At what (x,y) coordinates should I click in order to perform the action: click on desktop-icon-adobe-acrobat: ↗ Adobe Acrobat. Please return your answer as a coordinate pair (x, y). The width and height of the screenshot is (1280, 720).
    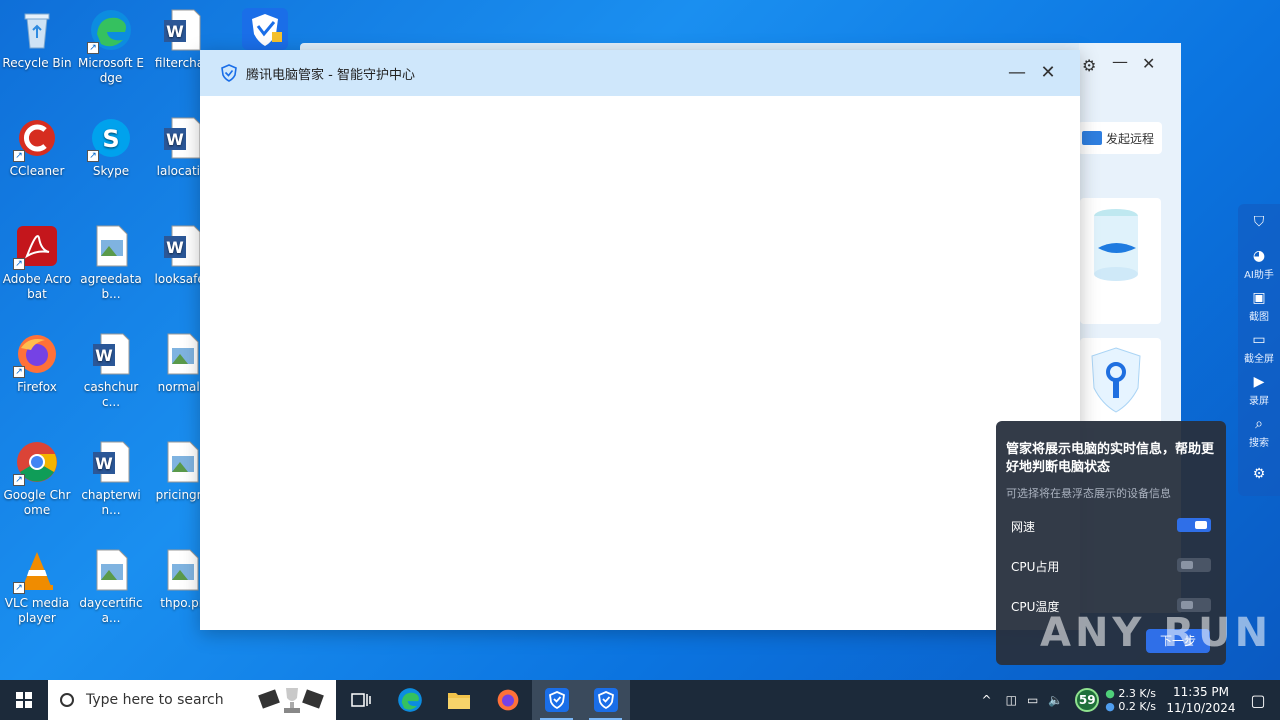
    Looking at the image, I should click on (37, 263).